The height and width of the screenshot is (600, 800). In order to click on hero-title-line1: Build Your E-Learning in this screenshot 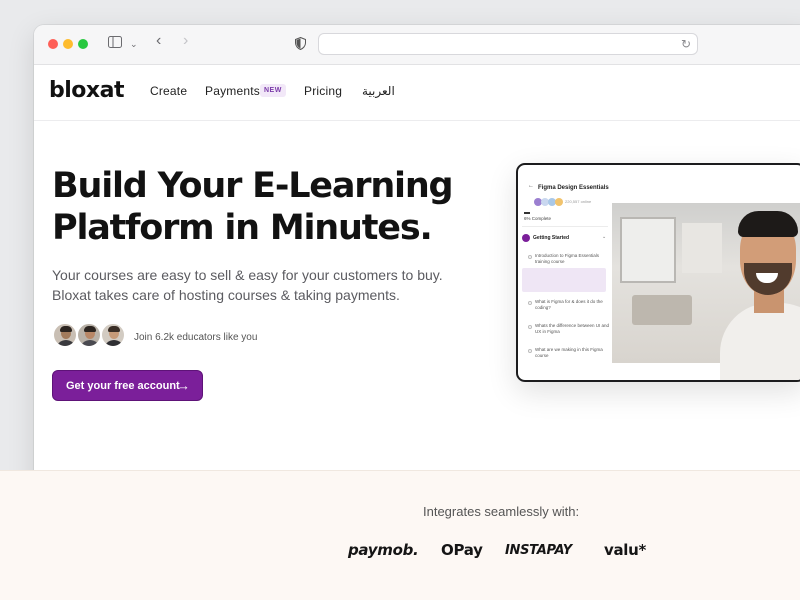, I will do `click(253, 186)`.